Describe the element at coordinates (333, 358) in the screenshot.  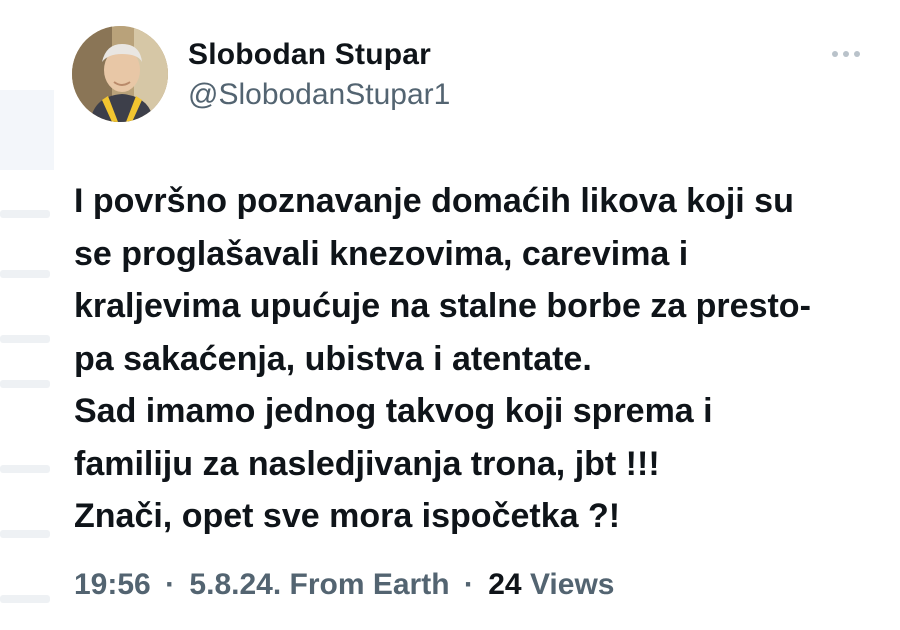
I see `tweet-text-line: pa sakaćenja, ubistva i atentate.` at that location.